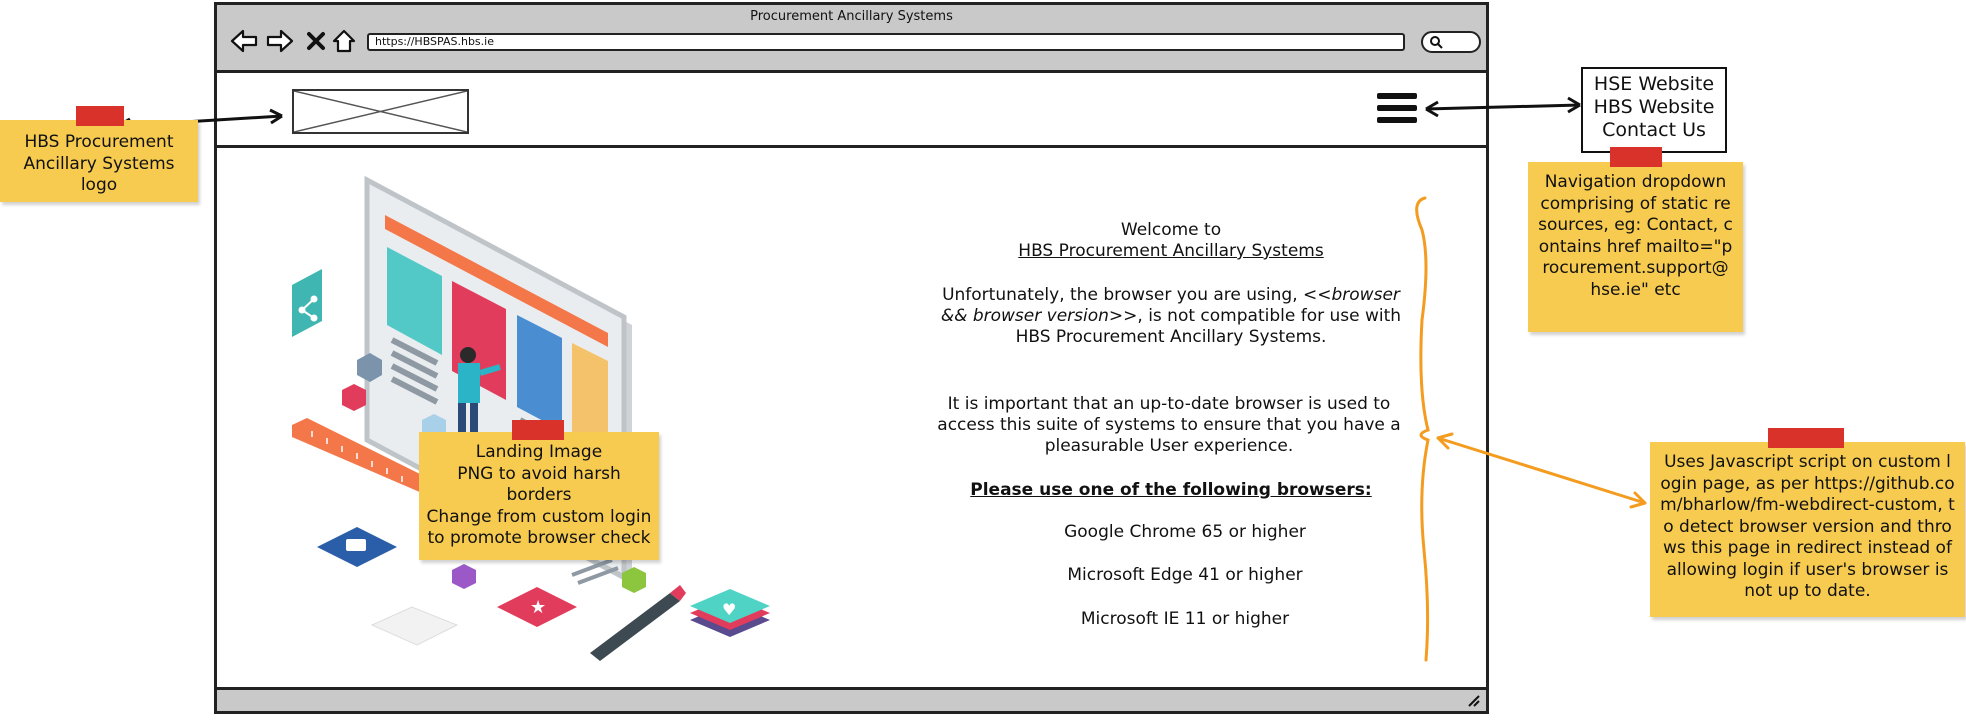 This screenshot has width=1966, height=720. What do you see at coordinates (539, 452) in the screenshot?
I see `note-line: Landing Image` at bounding box center [539, 452].